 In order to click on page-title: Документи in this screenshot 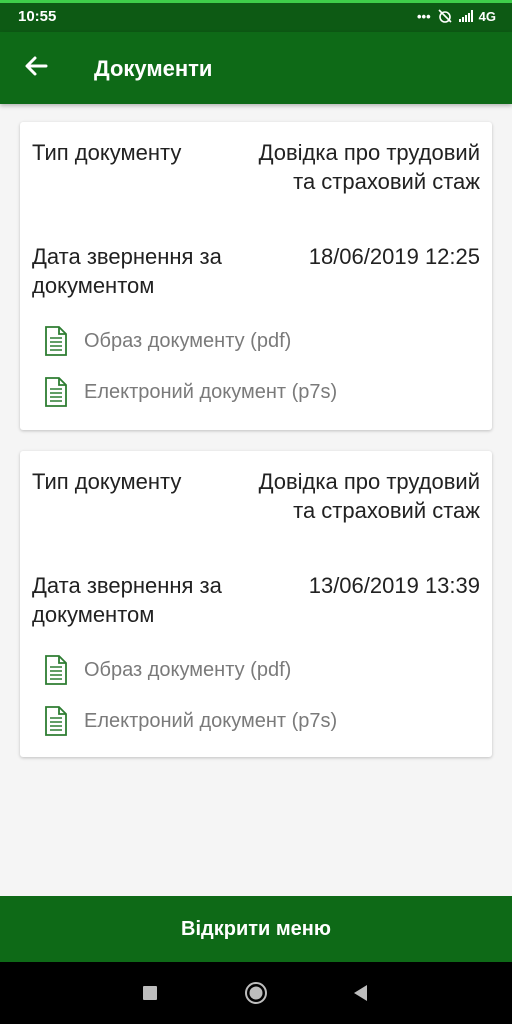, I will do `click(153, 68)`.